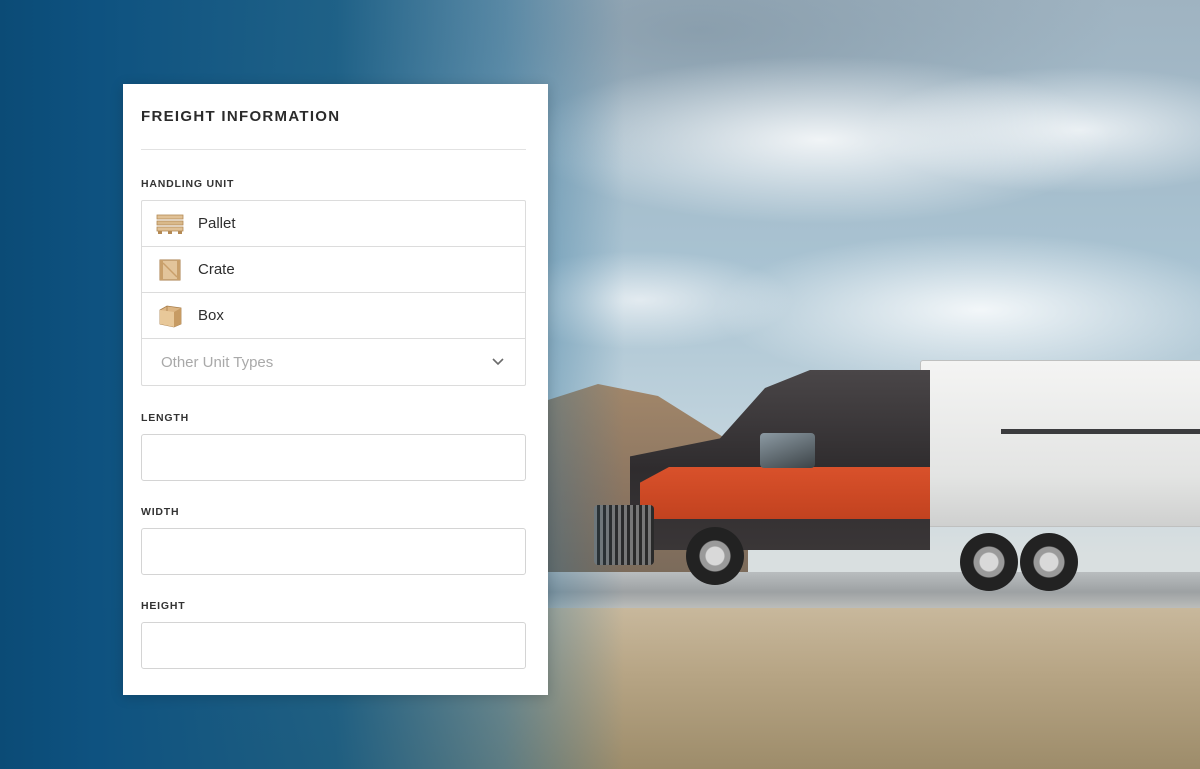 This screenshot has width=1200, height=769. I want to click on box-icon, so click(170, 316).